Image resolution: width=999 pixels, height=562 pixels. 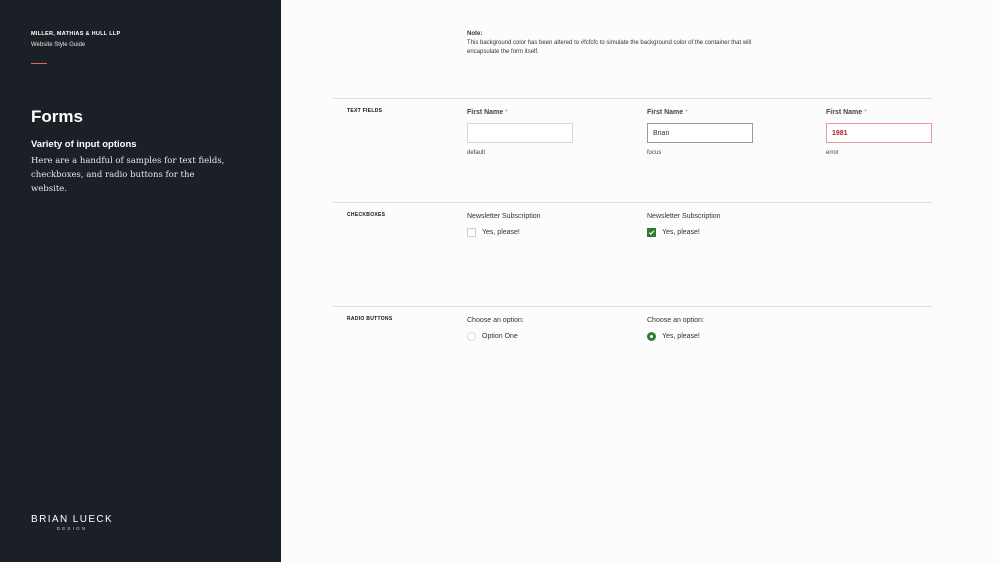 What do you see at coordinates (654, 153) in the screenshot?
I see `focus-caption: focus` at bounding box center [654, 153].